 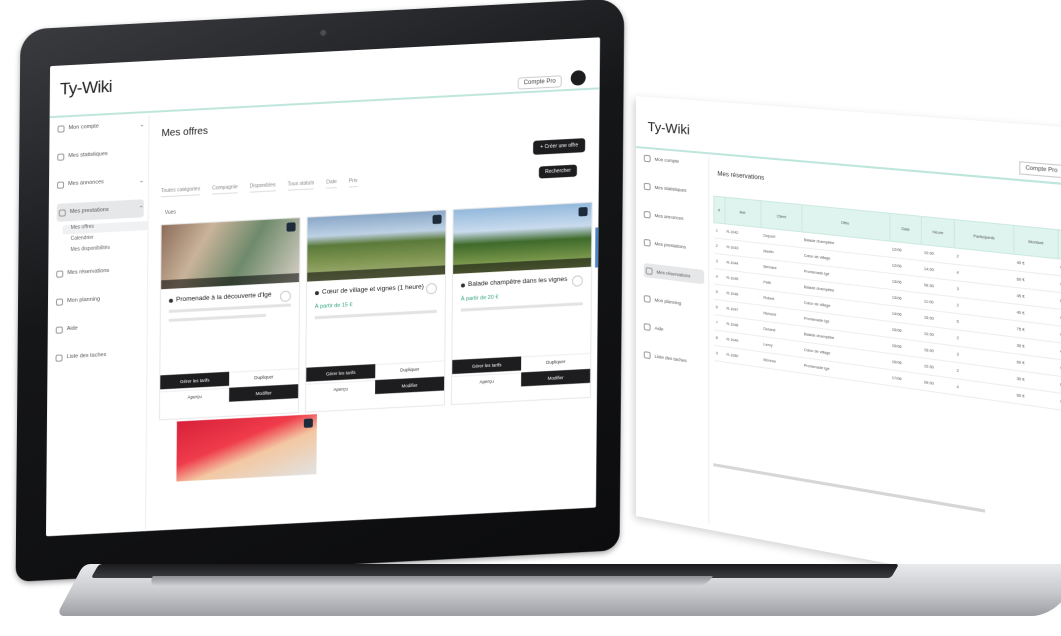 I want to click on stats-icon, so click(x=61, y=156).